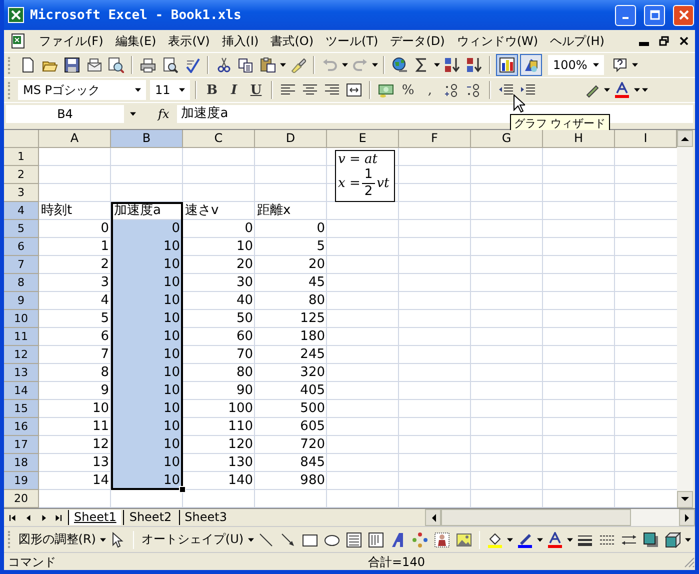 The width and height of the screenshot is (699, 574). What do you see at coordinates (21, 283) in the screenshot?
I see `row-header: 8` at bounding box center [21, 283].